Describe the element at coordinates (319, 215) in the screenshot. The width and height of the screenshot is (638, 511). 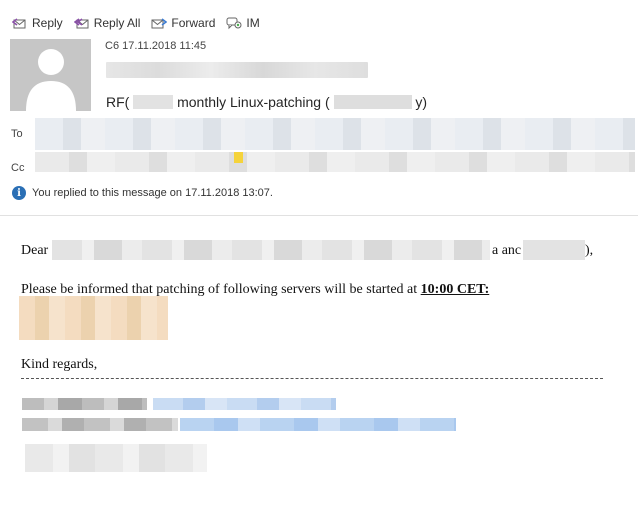
I see `header-divider` at that location.